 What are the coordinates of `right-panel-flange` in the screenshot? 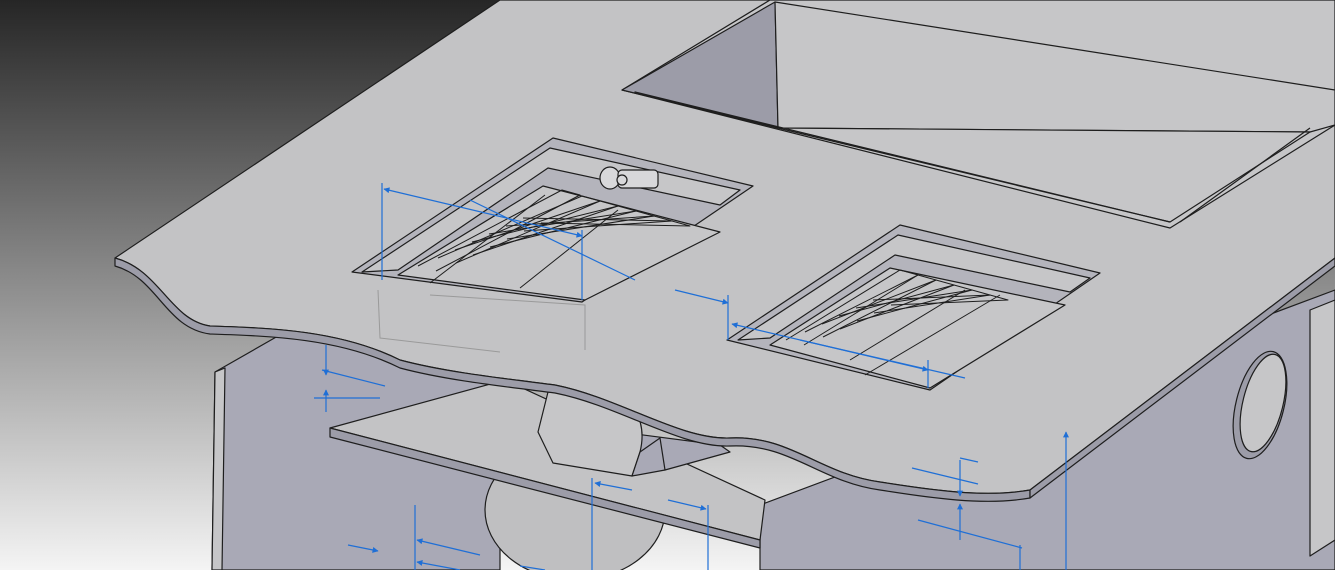 It's located at (1322, 428).